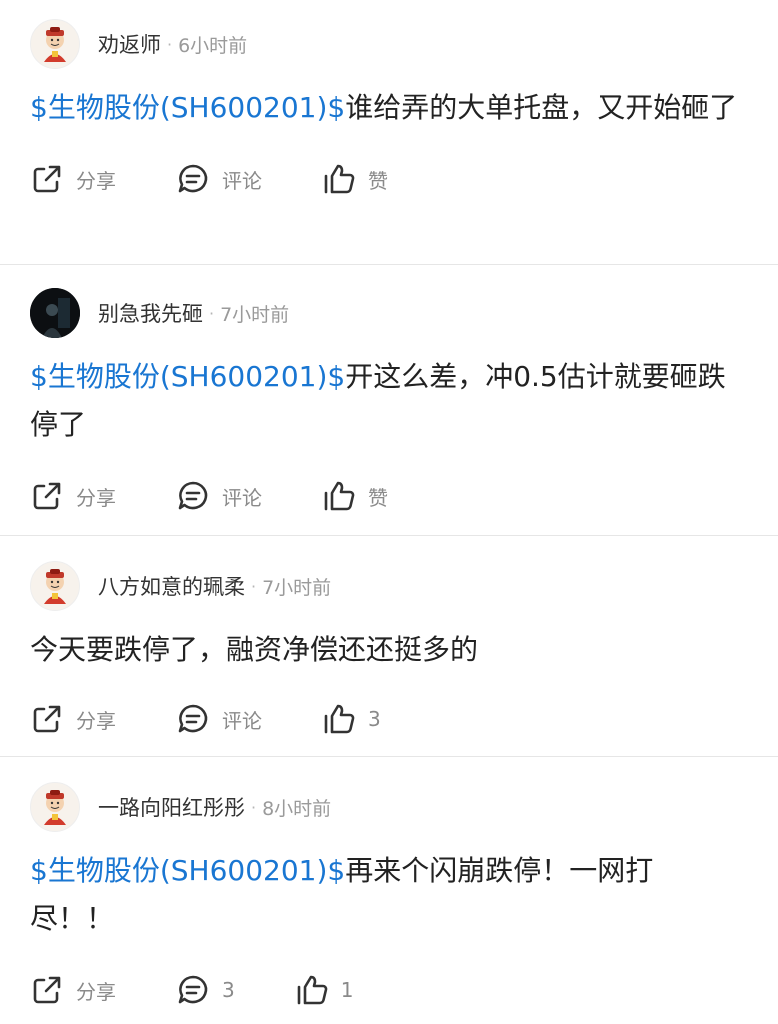 Image resolution: width=778 pixels, height=1024 pixels. What do you see at coordinates (389, 895) in the screenshot?
I see `post-content: $生物股份(SH600201)$再来个闪崩跌停！一网打尽！！` at bounding box center [389, 895].